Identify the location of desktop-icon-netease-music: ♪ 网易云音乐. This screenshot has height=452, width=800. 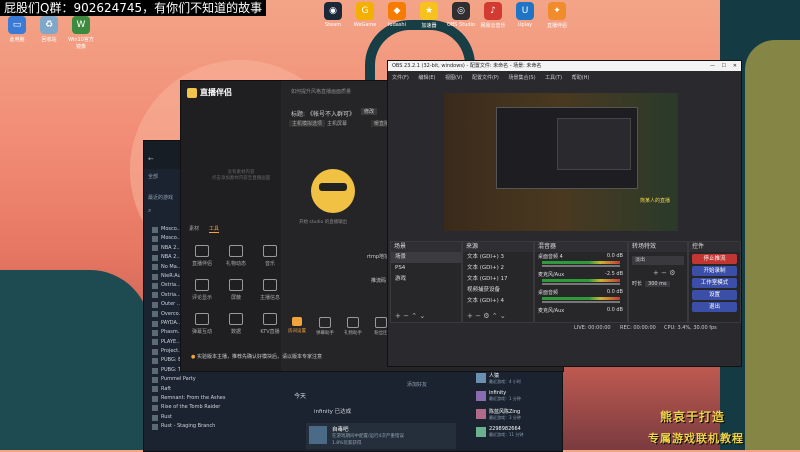
(493, 15).